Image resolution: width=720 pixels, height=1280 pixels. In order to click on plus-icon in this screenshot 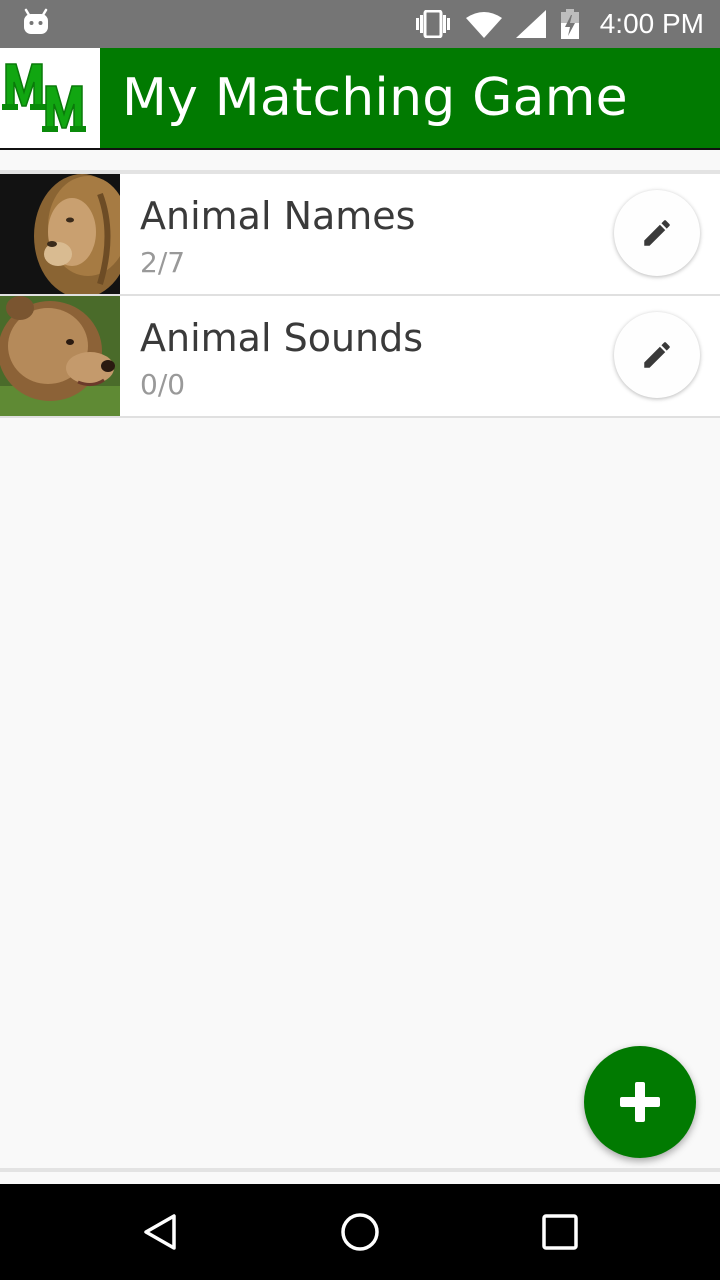, I will do `click(640, 1102)`.